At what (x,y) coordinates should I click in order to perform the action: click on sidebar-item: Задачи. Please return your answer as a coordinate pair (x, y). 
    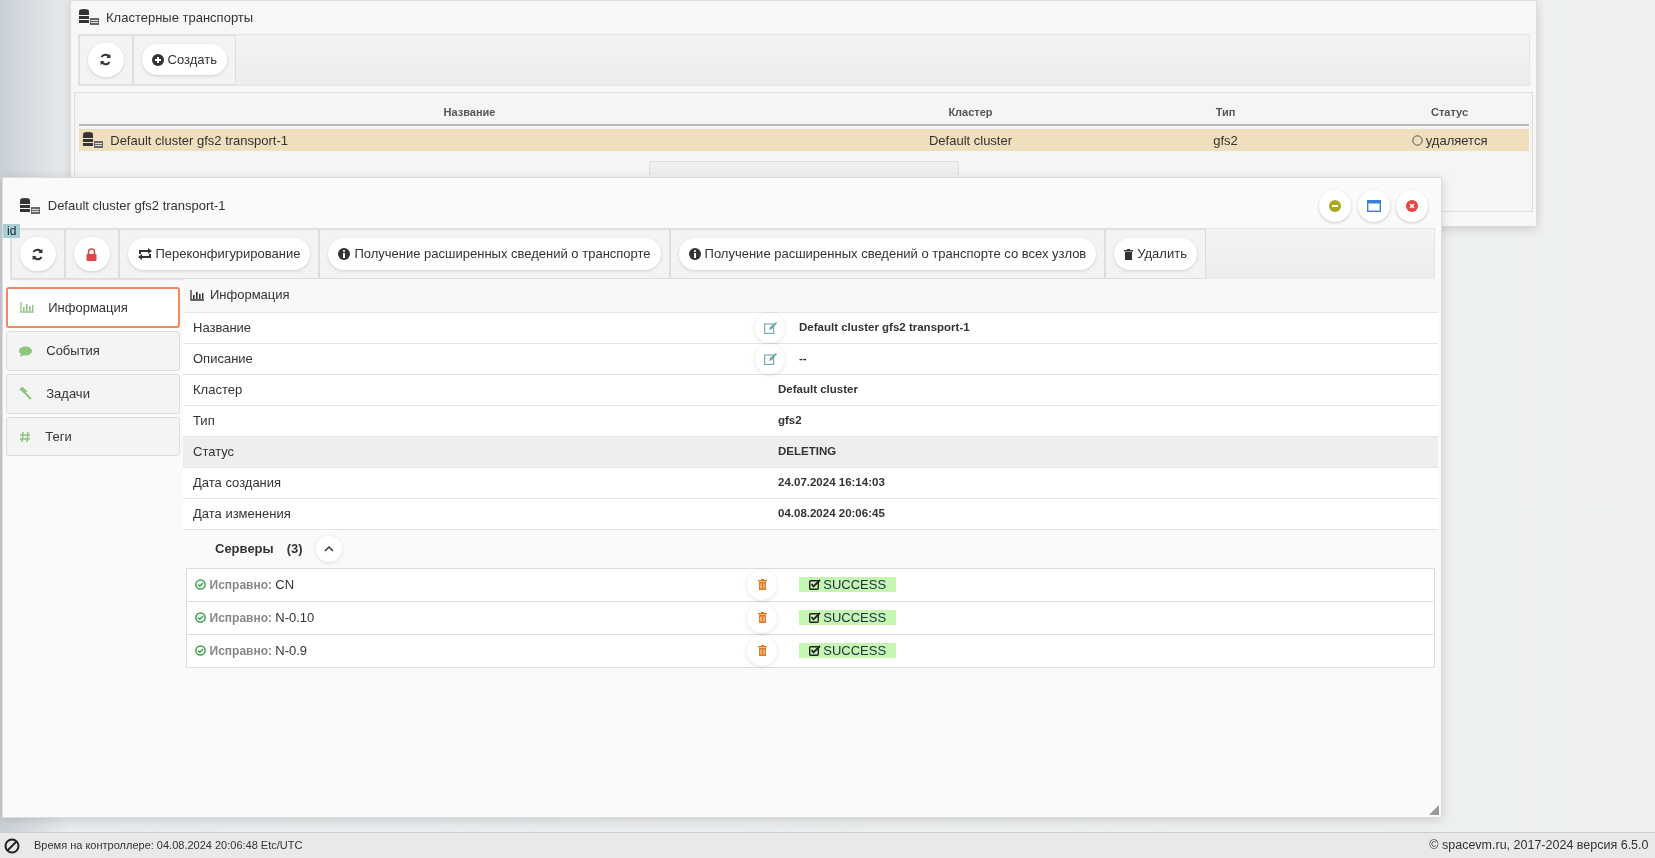
    Looking at the image, I should click on (93, 394).